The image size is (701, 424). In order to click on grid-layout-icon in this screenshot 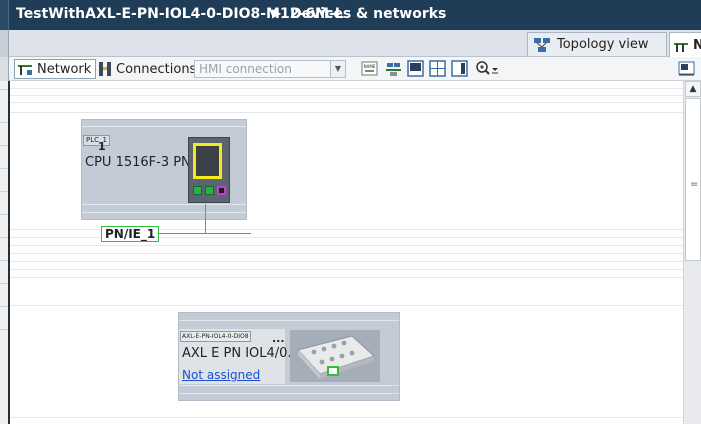, I will do `click(437, 68)`.